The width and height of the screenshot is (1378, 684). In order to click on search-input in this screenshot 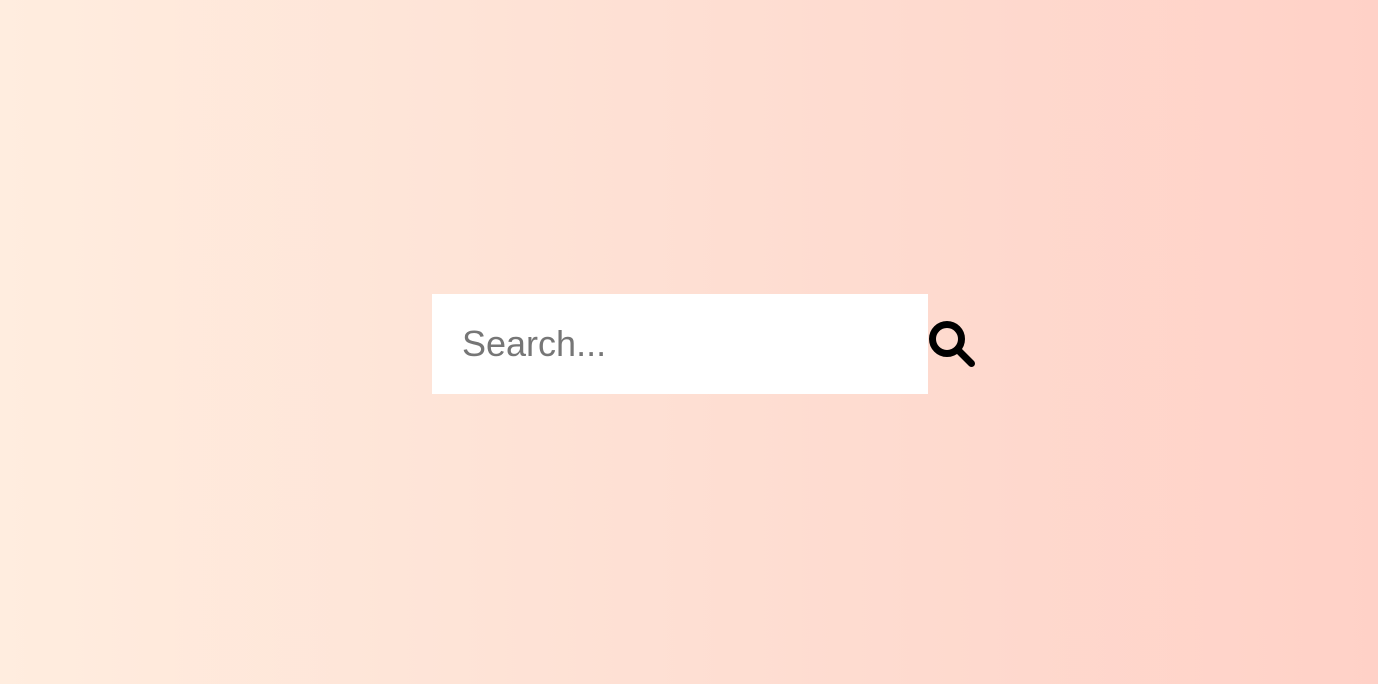, I will do `click(679, 344)`.